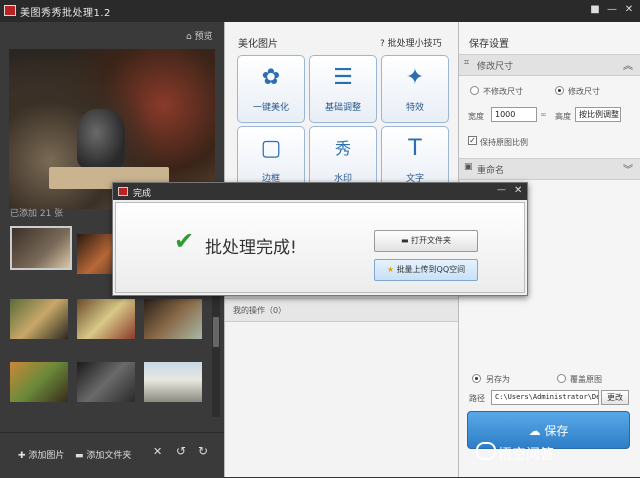 This screenshot has height=478, width=640. I want to click on beautify-title: 美化图片, so click(258, 44).